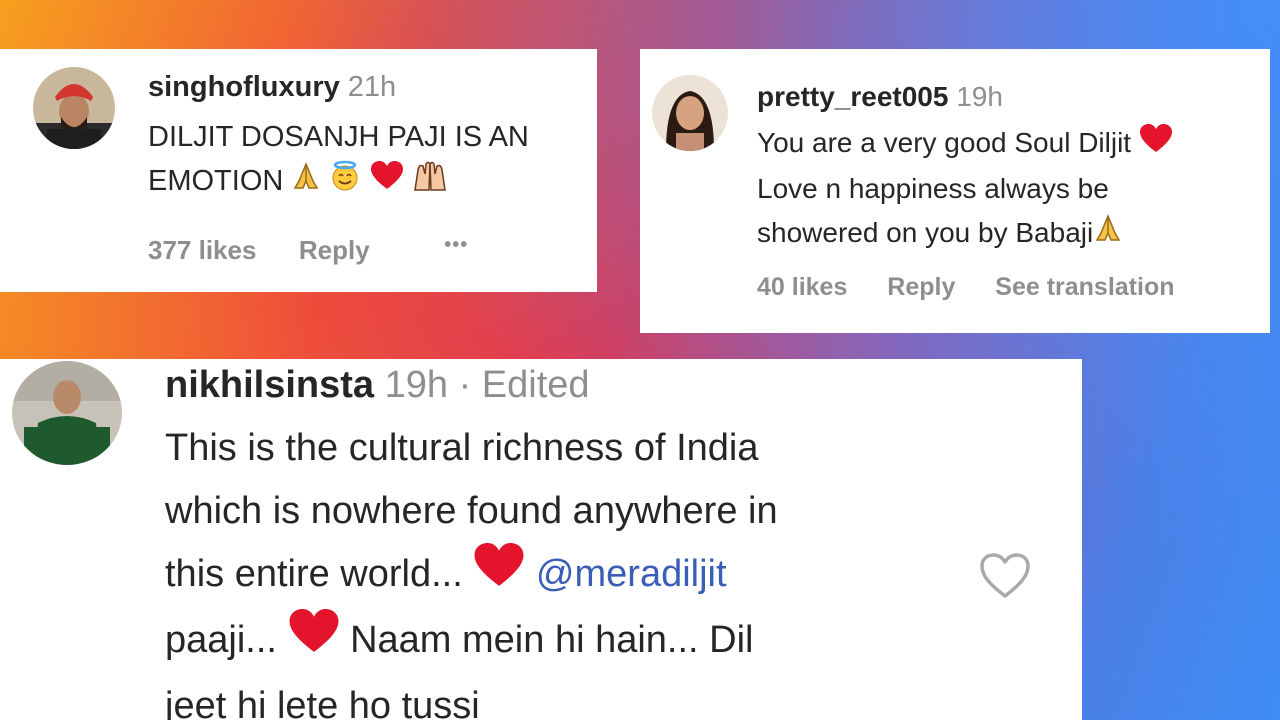 Image resolution: width=1280 pixels, height=720 pixels. What do you see at coordinates (487, 385) in the screenshot?
I see `timestamp: 19h · Edited` at bounding box center [487, 385].